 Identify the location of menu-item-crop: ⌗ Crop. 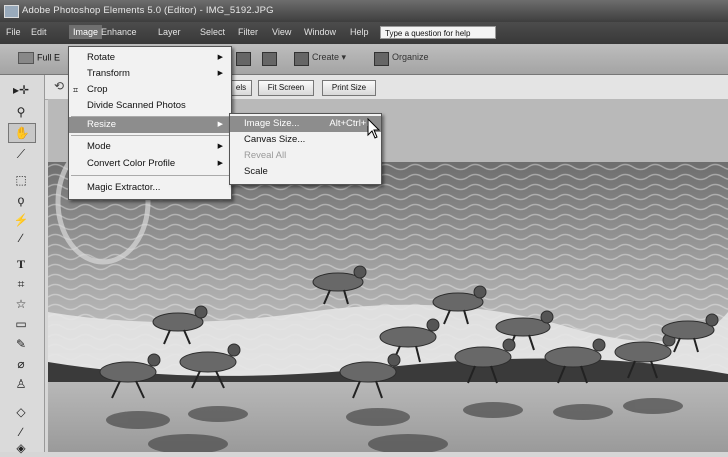
(150, 90).